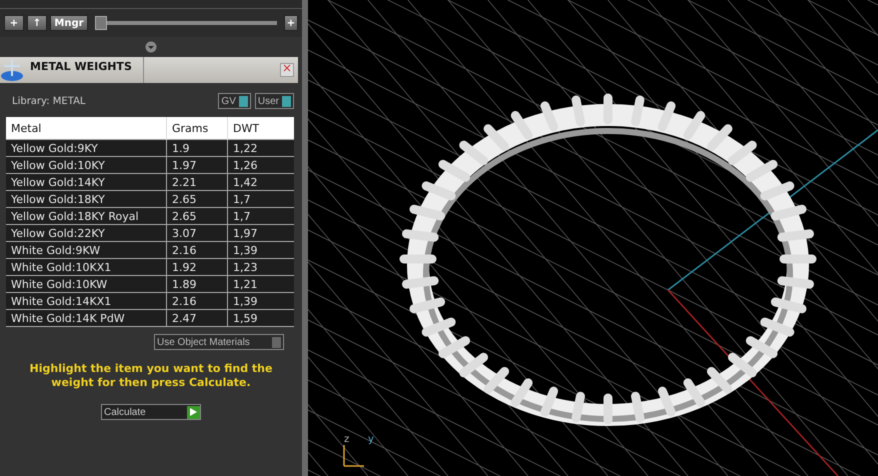  Describe the element at coordinates (86, 165) in the screenshot. I see `table-cell: Yellow Gold:10KY` at that location.